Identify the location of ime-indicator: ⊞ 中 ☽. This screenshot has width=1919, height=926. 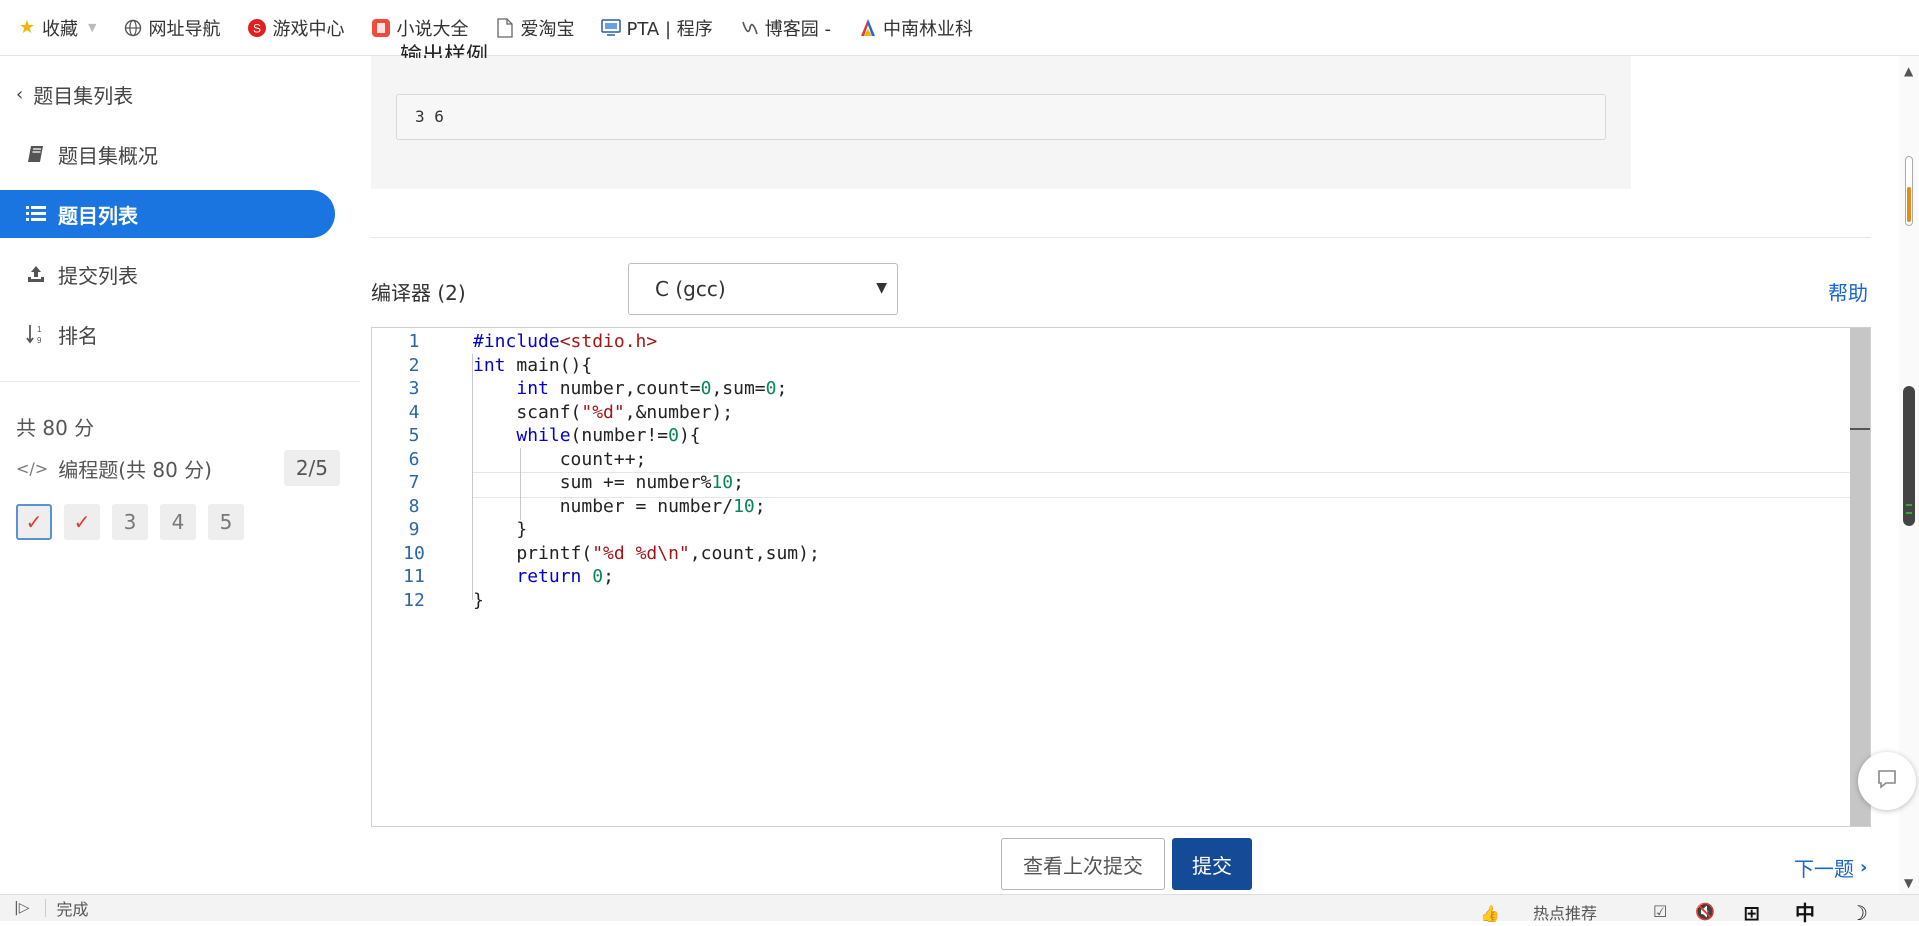
(1819, 911).